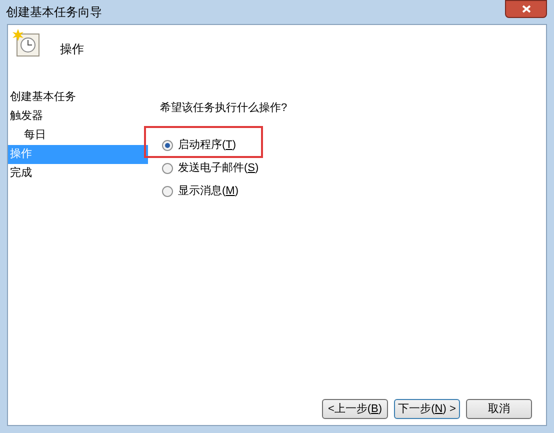 The image size is (554, 433). What do you see at coordinates (427, 409) in the screenshot?
I see `dialog-button: 下一步(N) >` at bounding box center [427, 409].